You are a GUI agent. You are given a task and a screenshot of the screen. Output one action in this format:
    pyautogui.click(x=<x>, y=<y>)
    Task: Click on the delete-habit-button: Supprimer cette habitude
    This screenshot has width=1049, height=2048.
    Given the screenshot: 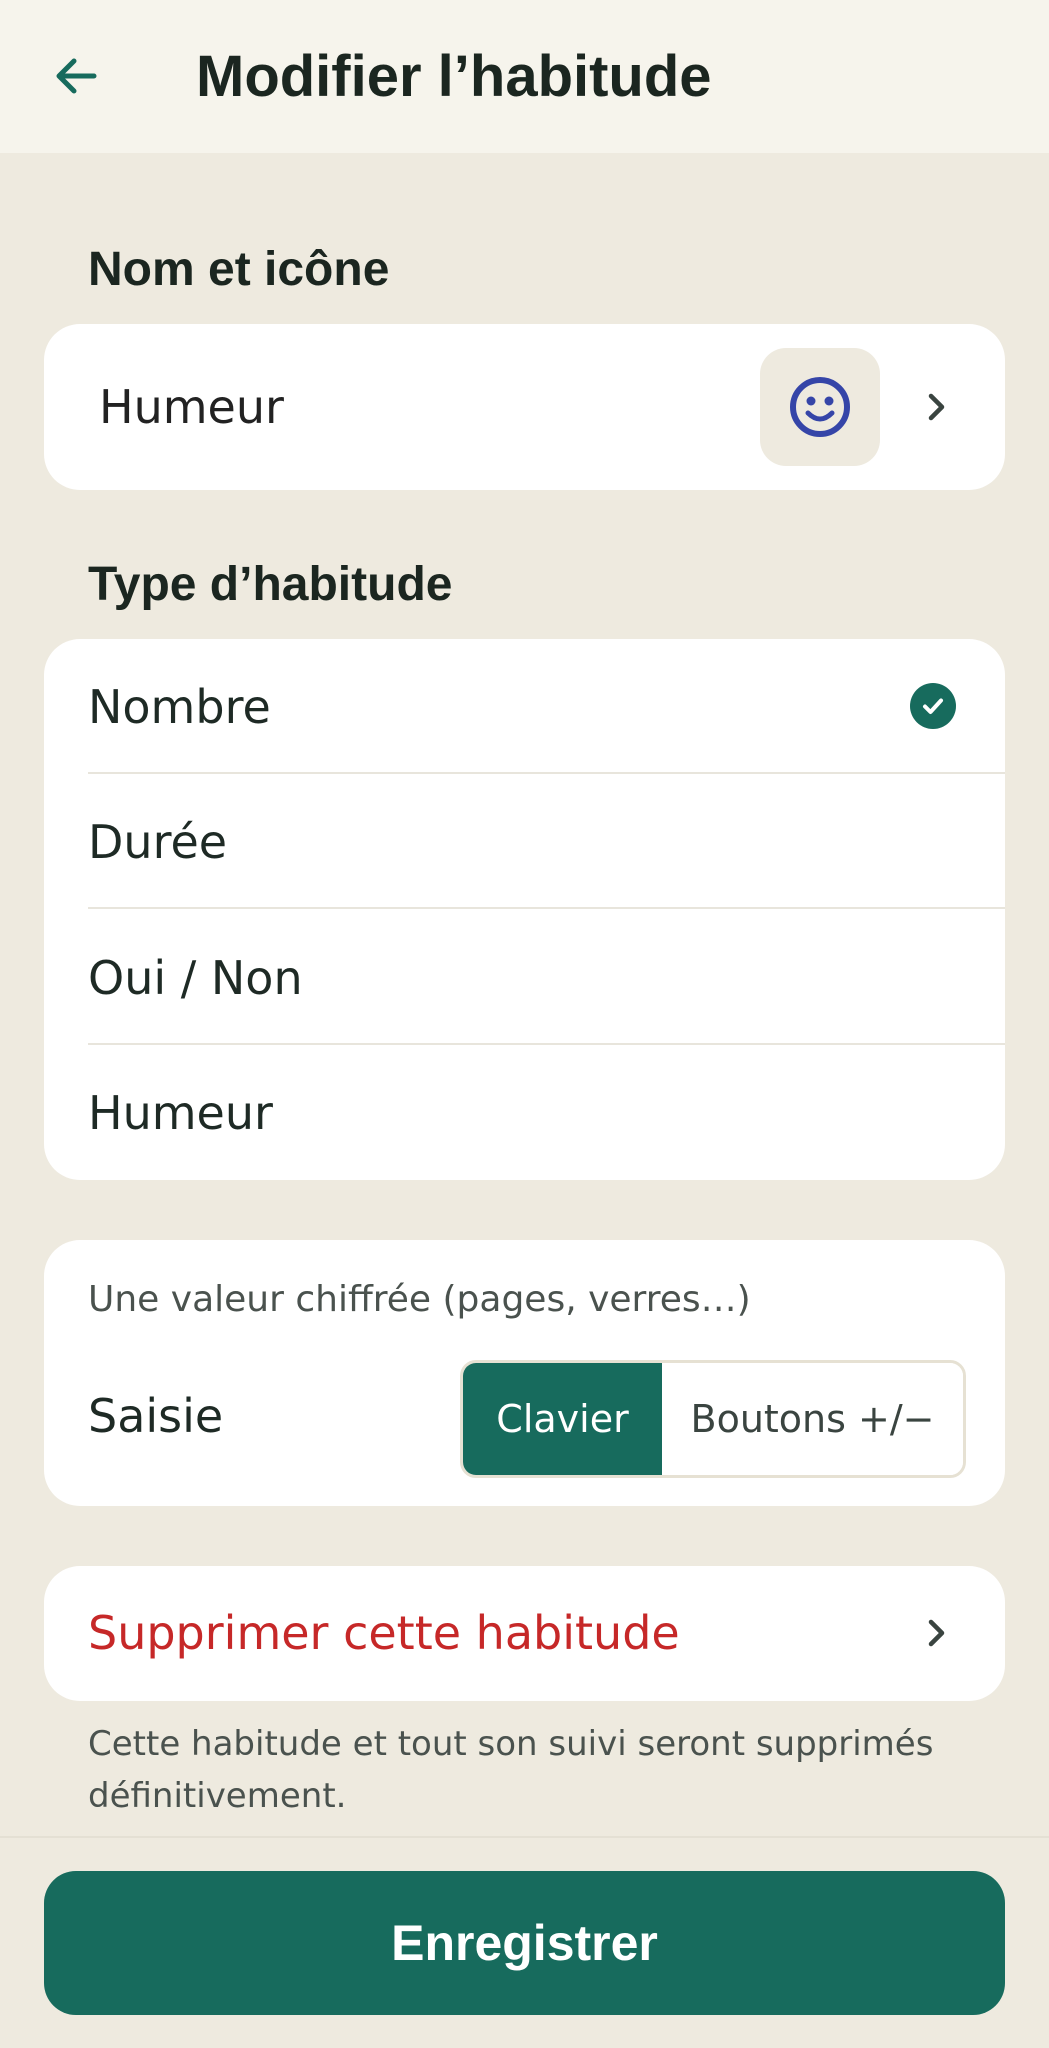 What is the action you would take?
    pyautogui.click(x=524, y=1633)
    